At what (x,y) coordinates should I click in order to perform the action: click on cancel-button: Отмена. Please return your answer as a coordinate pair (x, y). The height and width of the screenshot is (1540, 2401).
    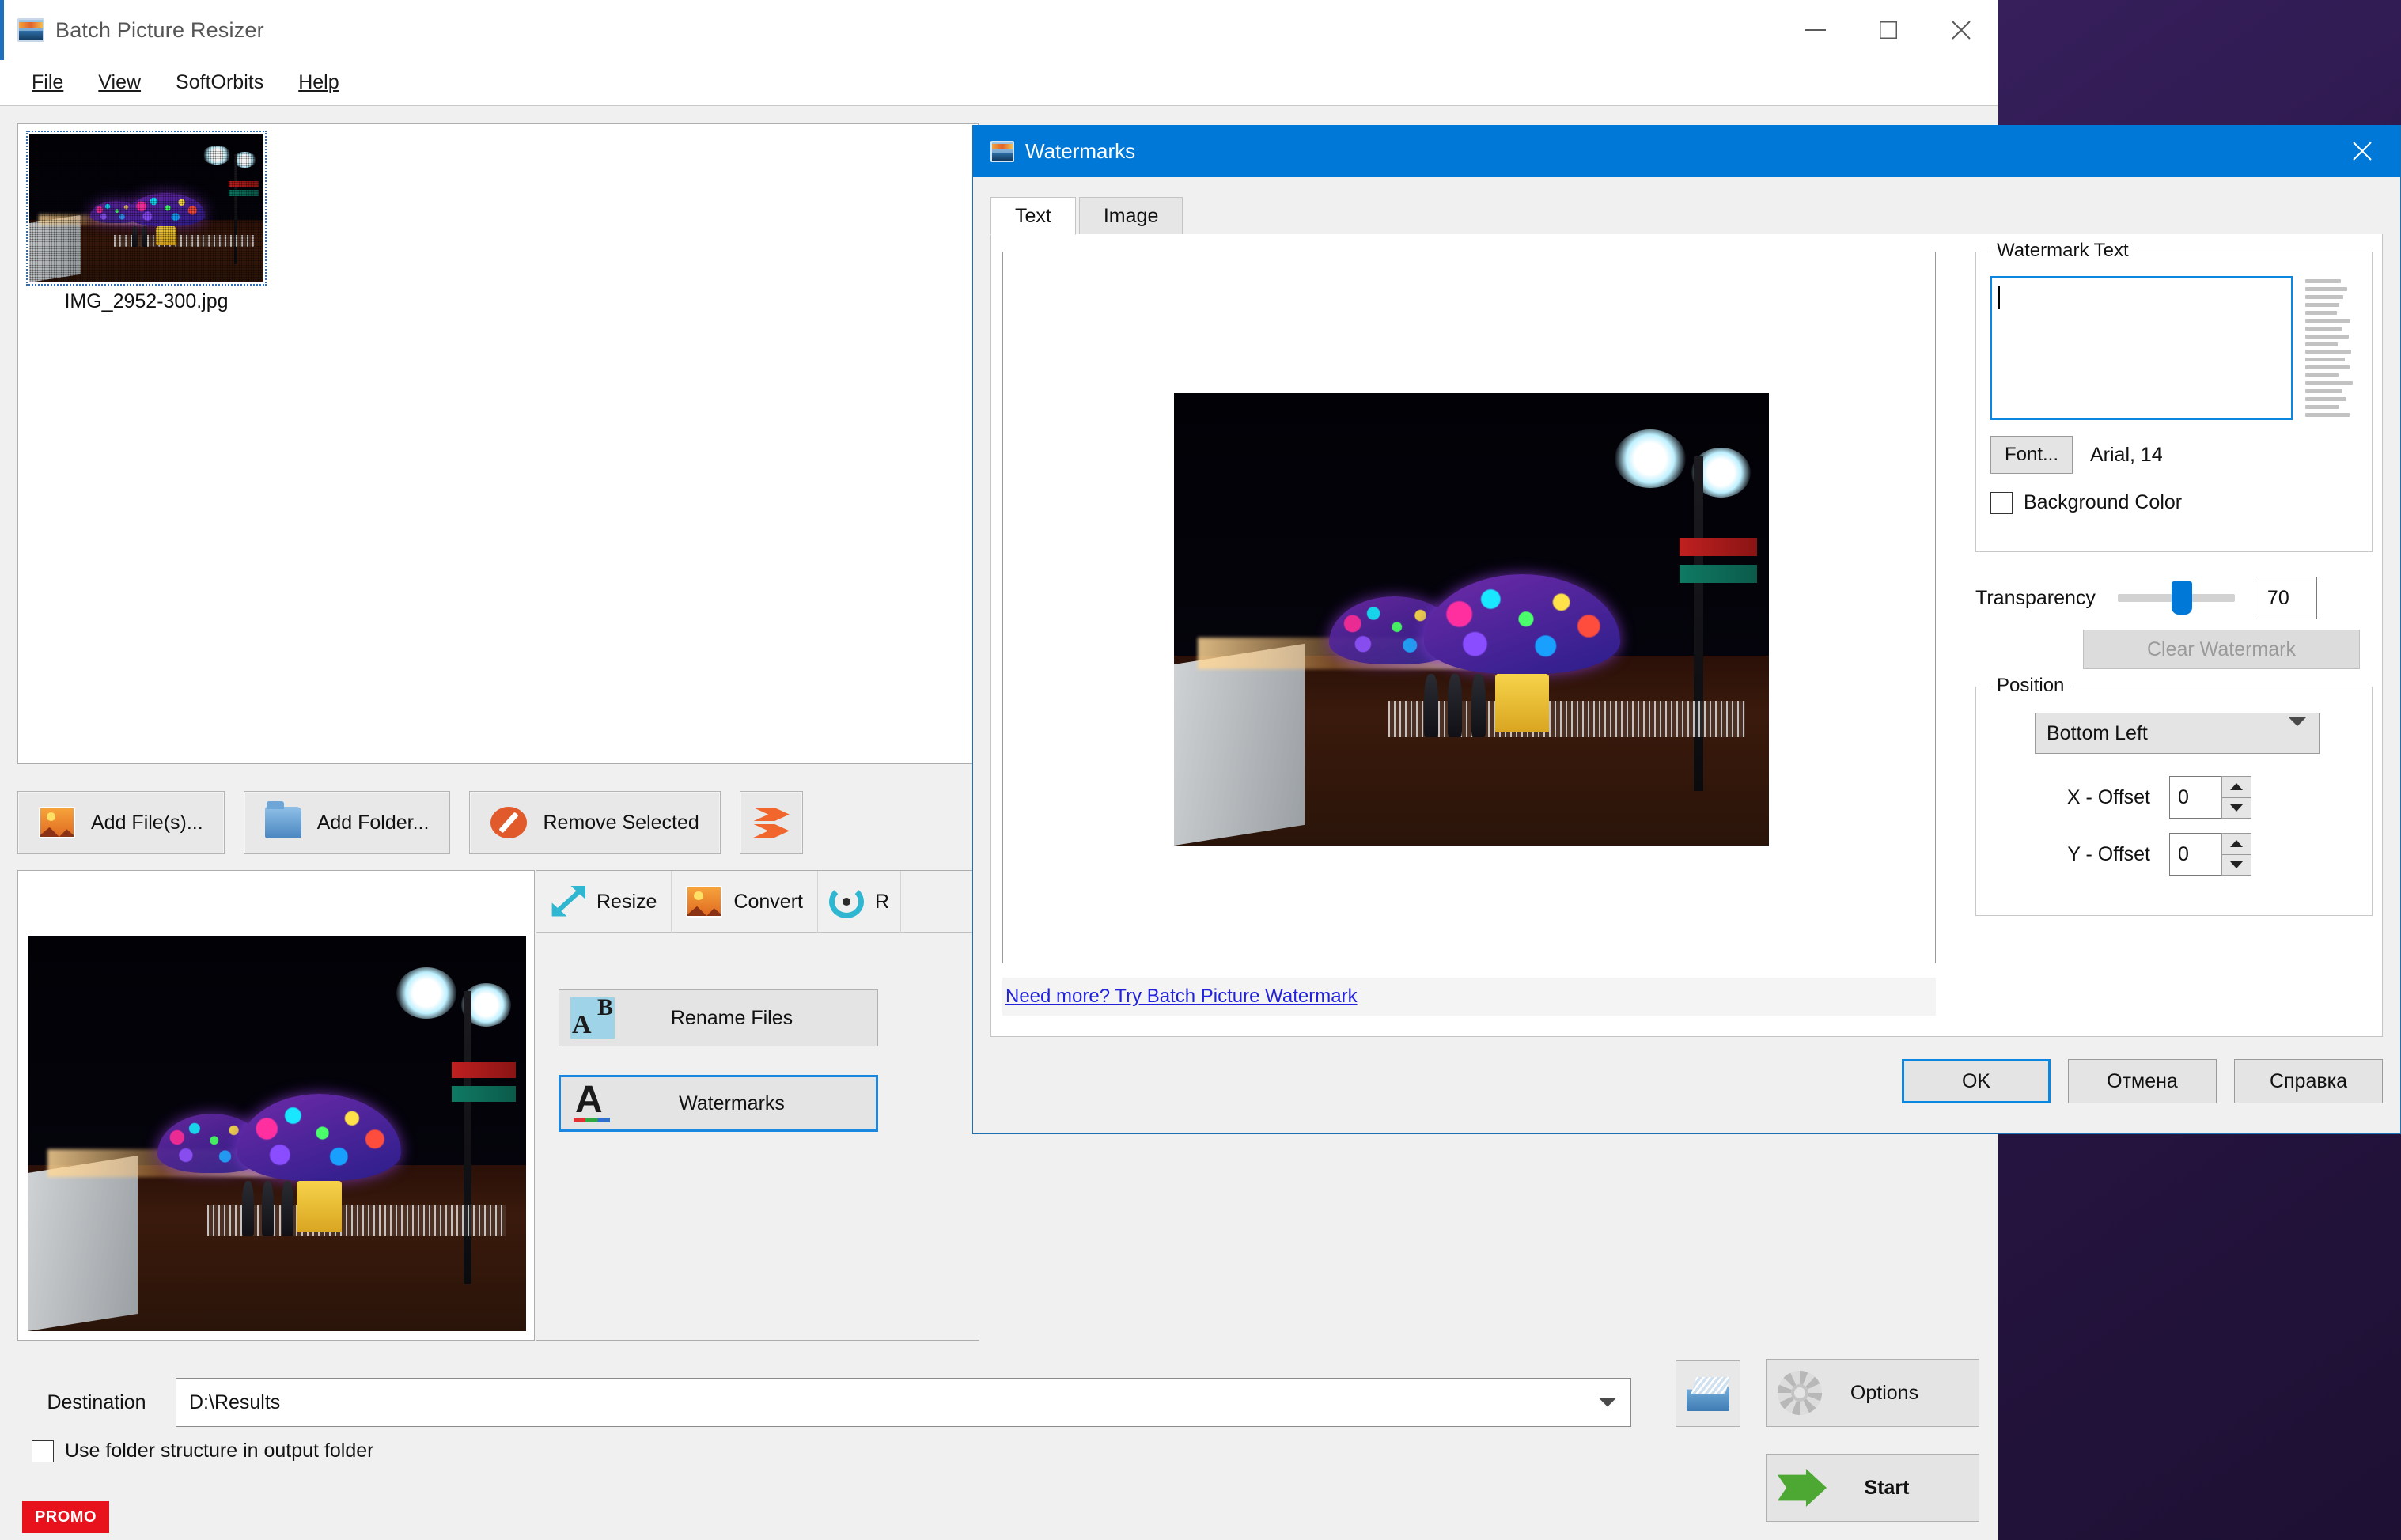
    Looking at the image, I should click on (2143, 1081).